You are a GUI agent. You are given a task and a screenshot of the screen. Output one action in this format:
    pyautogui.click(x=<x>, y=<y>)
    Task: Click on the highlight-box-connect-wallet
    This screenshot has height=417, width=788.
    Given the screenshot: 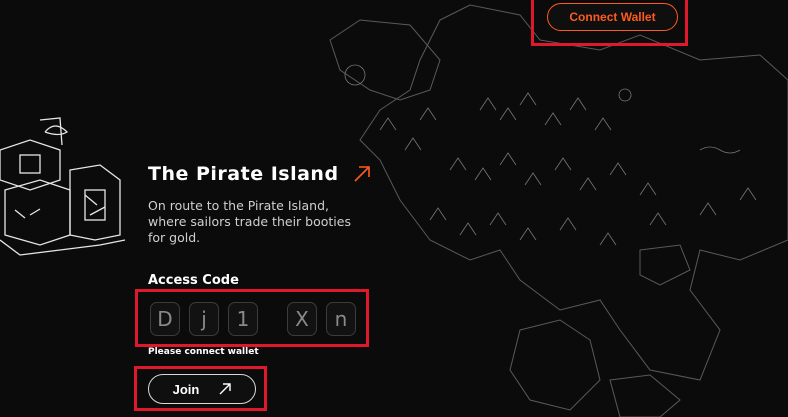 What is the action you would take?
    pyautogui.click(x=609, y=23)
    